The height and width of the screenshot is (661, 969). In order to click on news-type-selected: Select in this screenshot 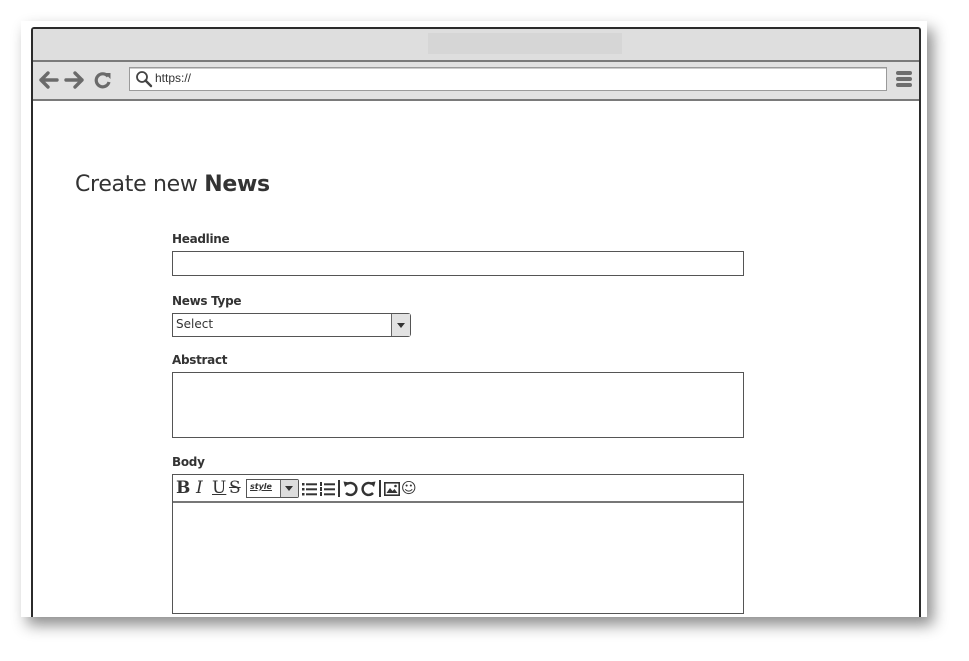, I will do `click(195, 324)`.